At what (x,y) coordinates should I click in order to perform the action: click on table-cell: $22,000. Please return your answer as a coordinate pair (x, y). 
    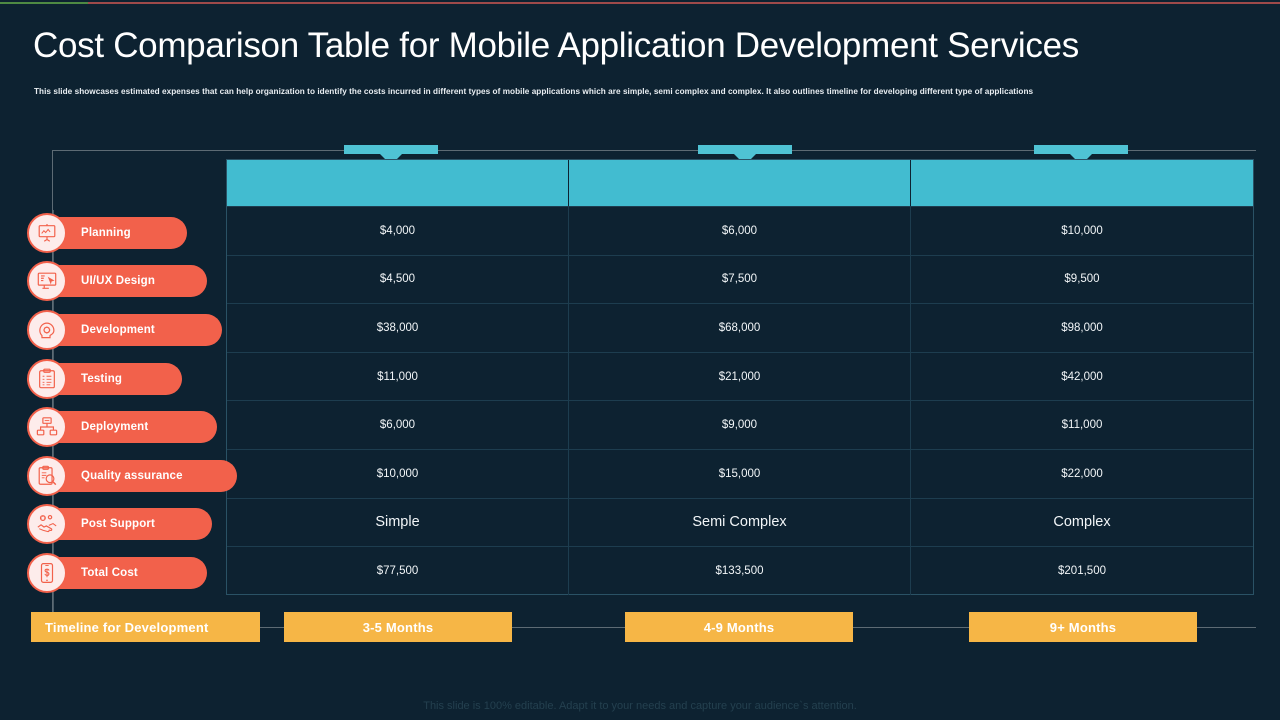
    Looking at the image, I should click on (1082, 473).